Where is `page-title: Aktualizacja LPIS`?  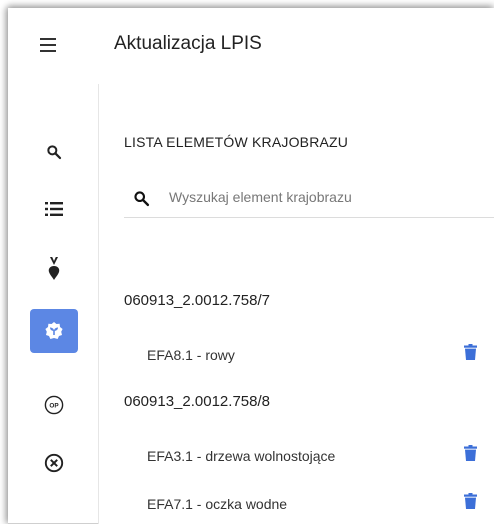
page-title: Aktualizacja LPIS is located at coordinates (188, 43).